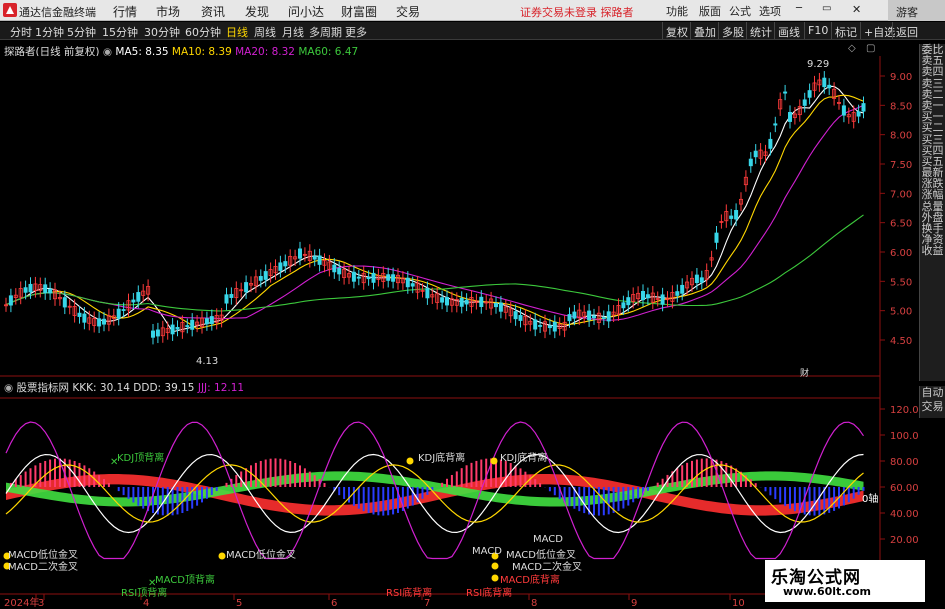 The height and width of the screenshot is (609, 945). Describe the element at coordinates (932, 407) in the screenshot. I see `trade-tab: 交易` at that location.